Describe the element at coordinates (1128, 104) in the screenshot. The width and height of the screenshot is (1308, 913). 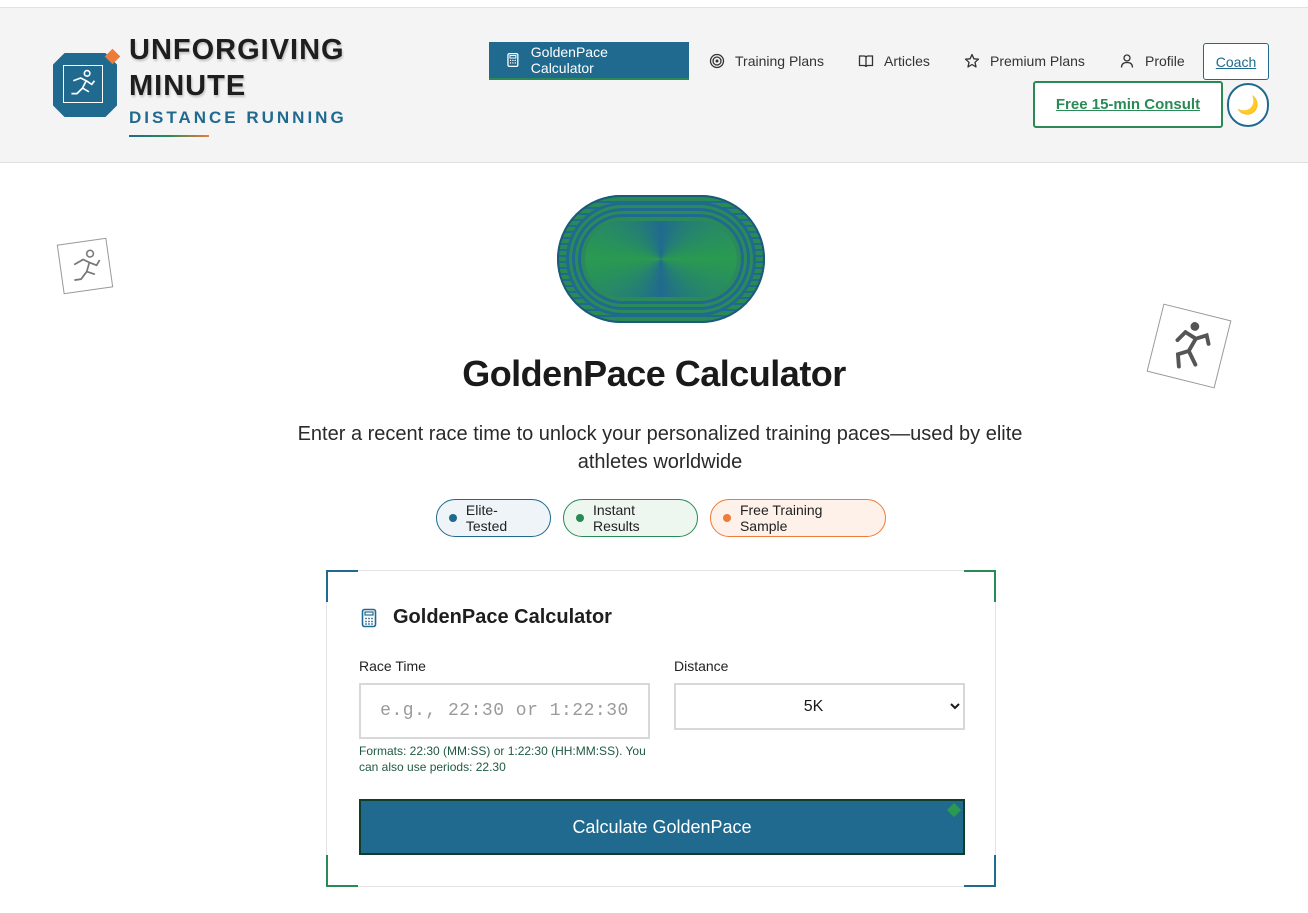
I see `free-consult-button: Free 15-min Consult` at that location.